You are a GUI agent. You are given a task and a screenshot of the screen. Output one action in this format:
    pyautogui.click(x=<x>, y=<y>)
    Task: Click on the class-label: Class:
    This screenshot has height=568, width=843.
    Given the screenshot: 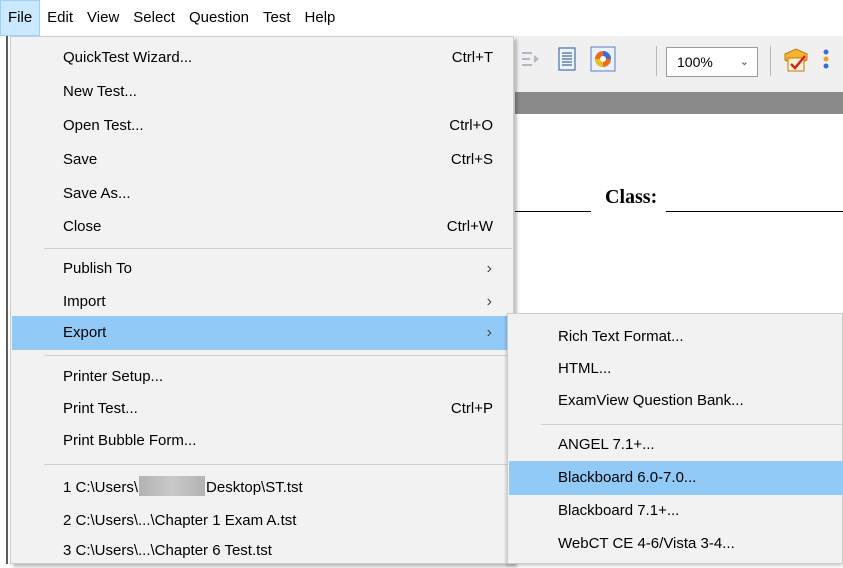 What is the action you would take?
    pyautogui.click(x=631, y=197)
    